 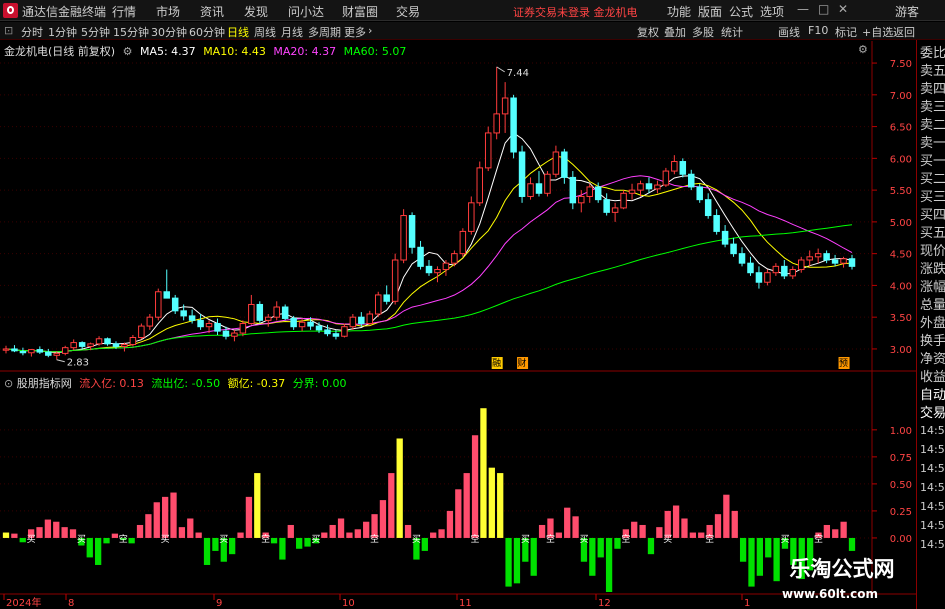 I want to click on xaxis-label: 10, so click(x=348, y=603).